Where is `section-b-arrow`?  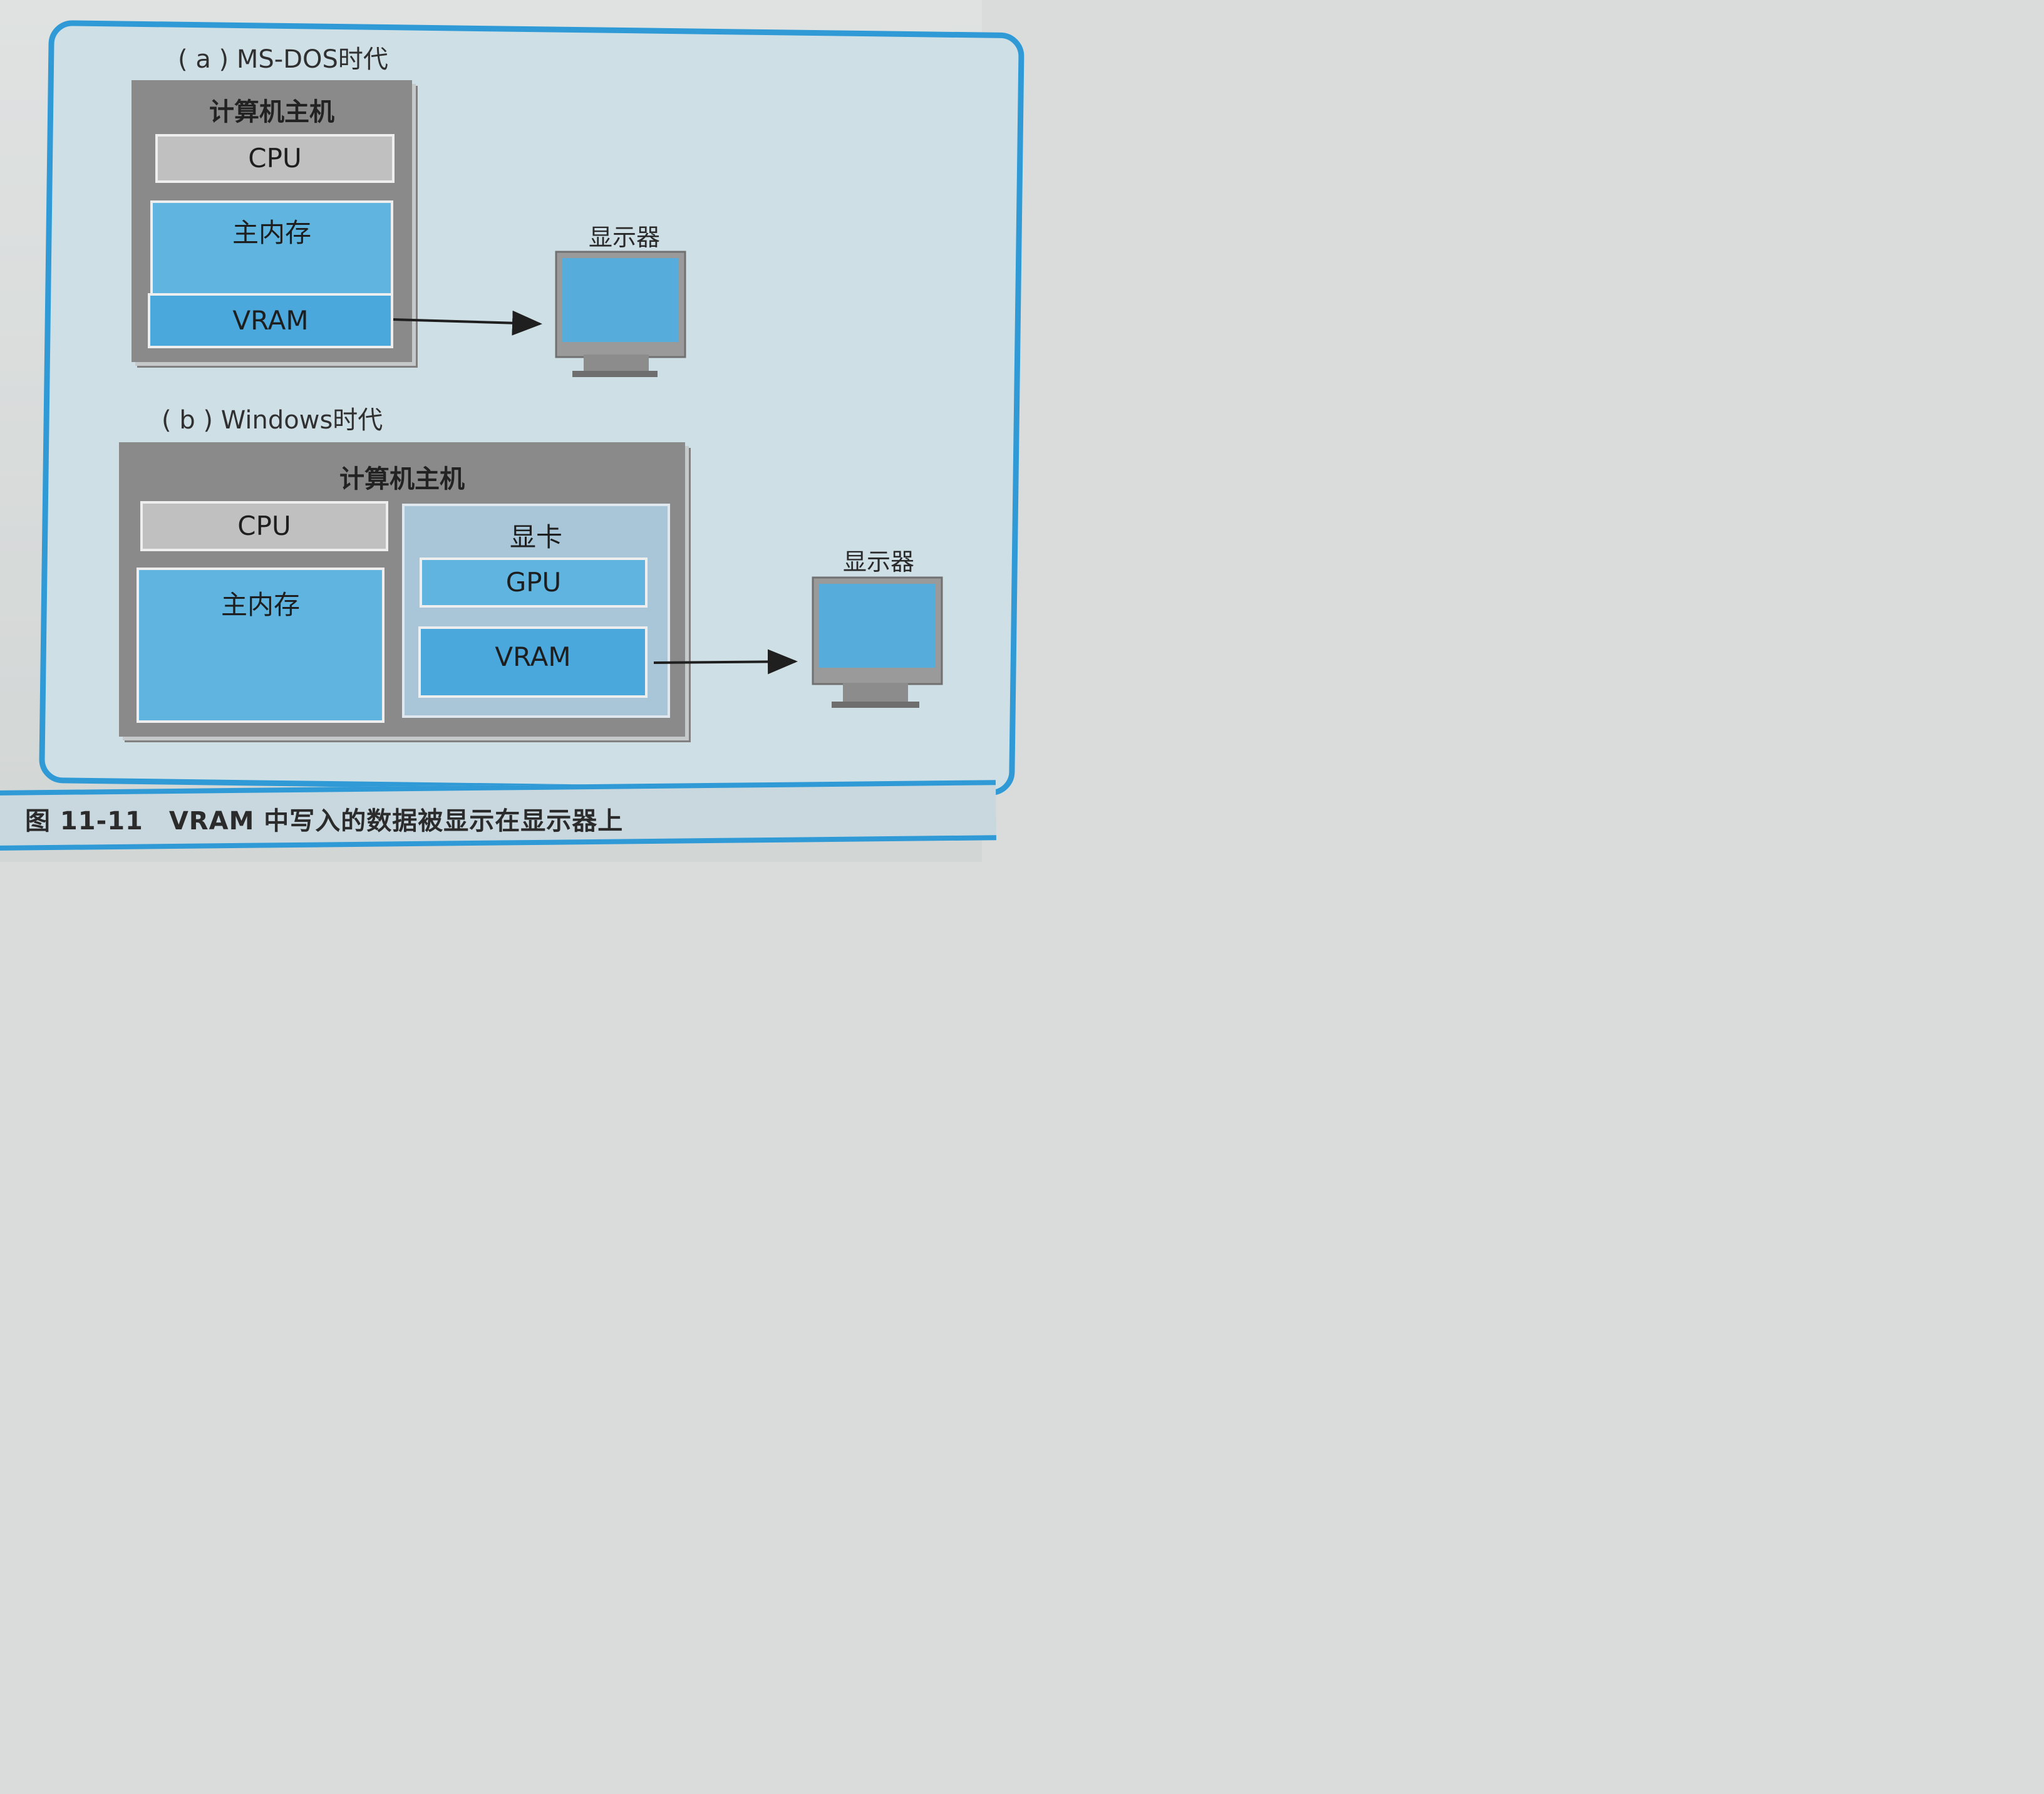 section-b-arrow is located at coordinates (725, 662).